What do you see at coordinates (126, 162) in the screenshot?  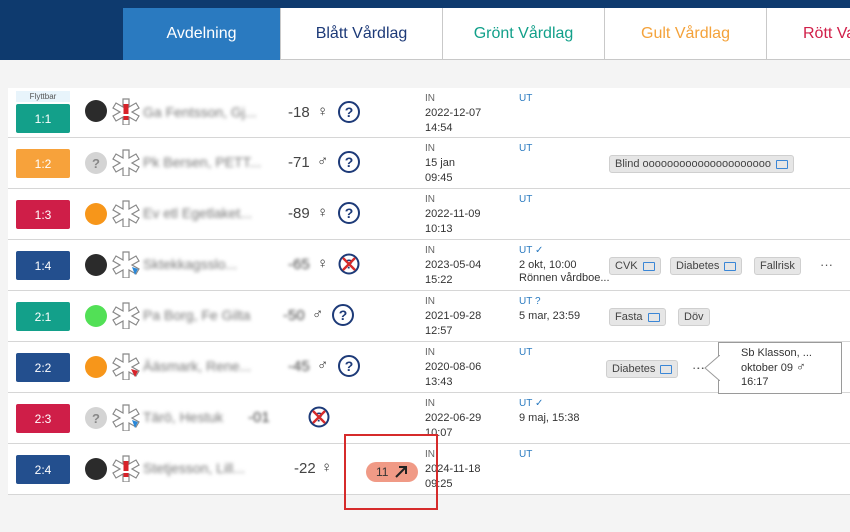 I see `medical-star-icon` at bounding box center [126, 162].